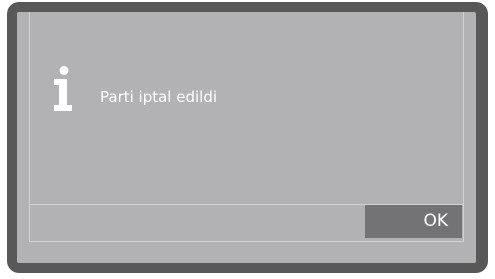 This screenshot has width=495, height=279. Describe the element at coordinates (63, 88) in the screenshot. I see `info-icon` at that location.